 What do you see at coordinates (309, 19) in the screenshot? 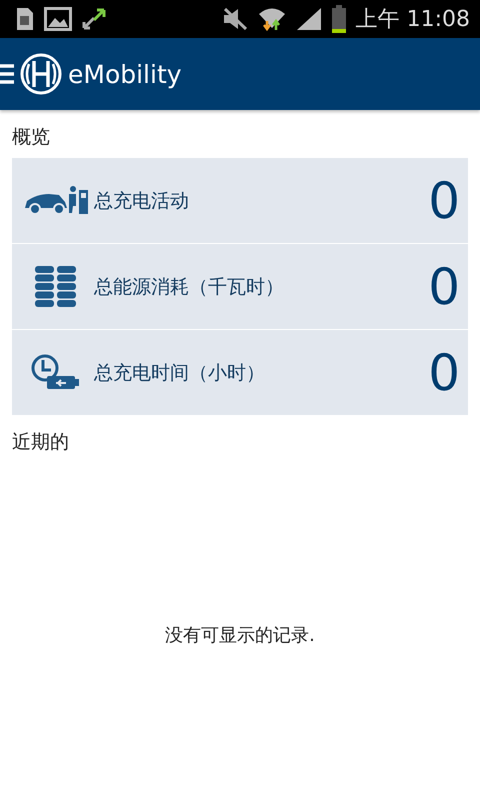
I see `signal-icon` at bounding box center [309, 19].